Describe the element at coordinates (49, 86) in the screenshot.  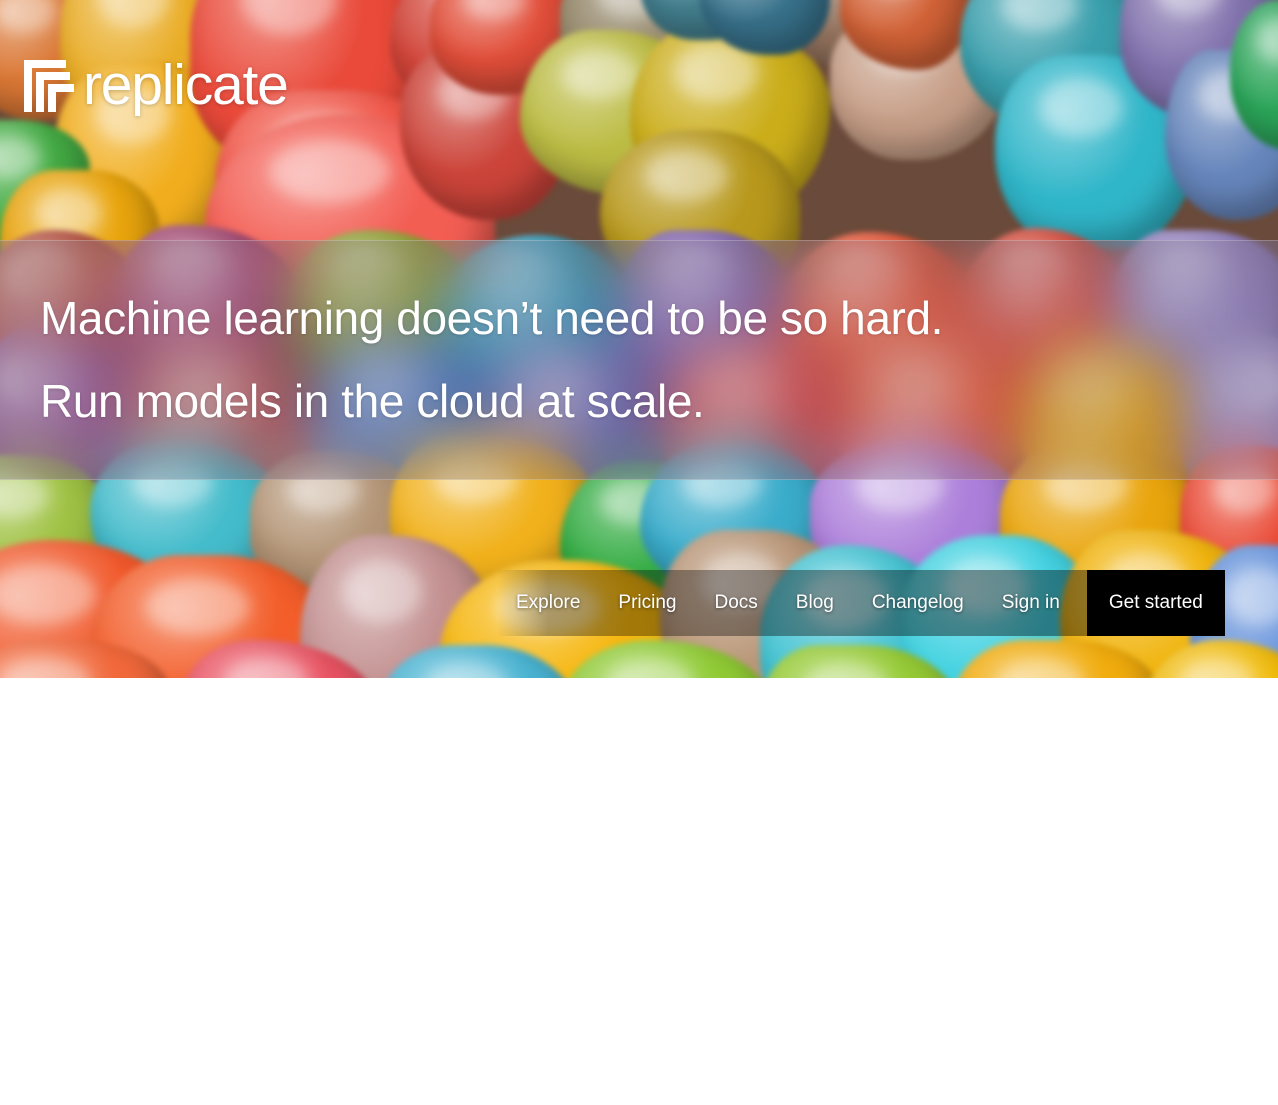
I see `replicate-logo-icon` at that location.